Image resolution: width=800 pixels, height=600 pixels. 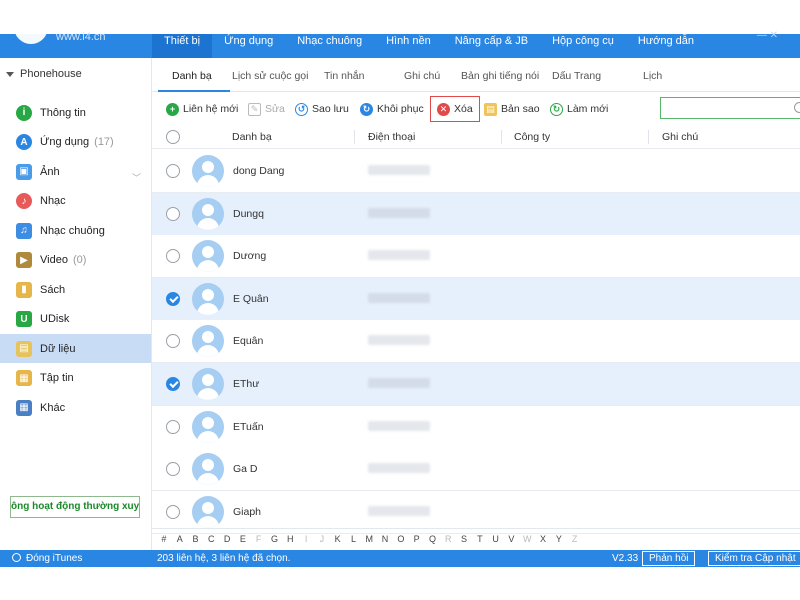 What do you see at coordinates (767, 36) in the screenshot?
I see `window-controls: — ✕` at bounding box center [767, 36].